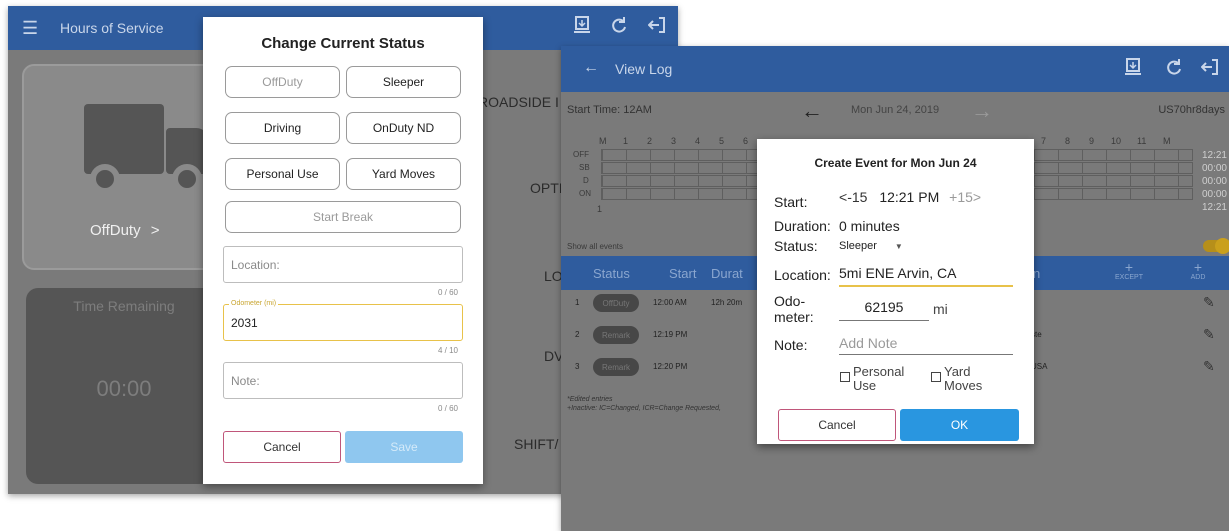 This screenshot has width=1229, height=531. I want to click on start-time-value: 12:21 PM, so click(909, 197).